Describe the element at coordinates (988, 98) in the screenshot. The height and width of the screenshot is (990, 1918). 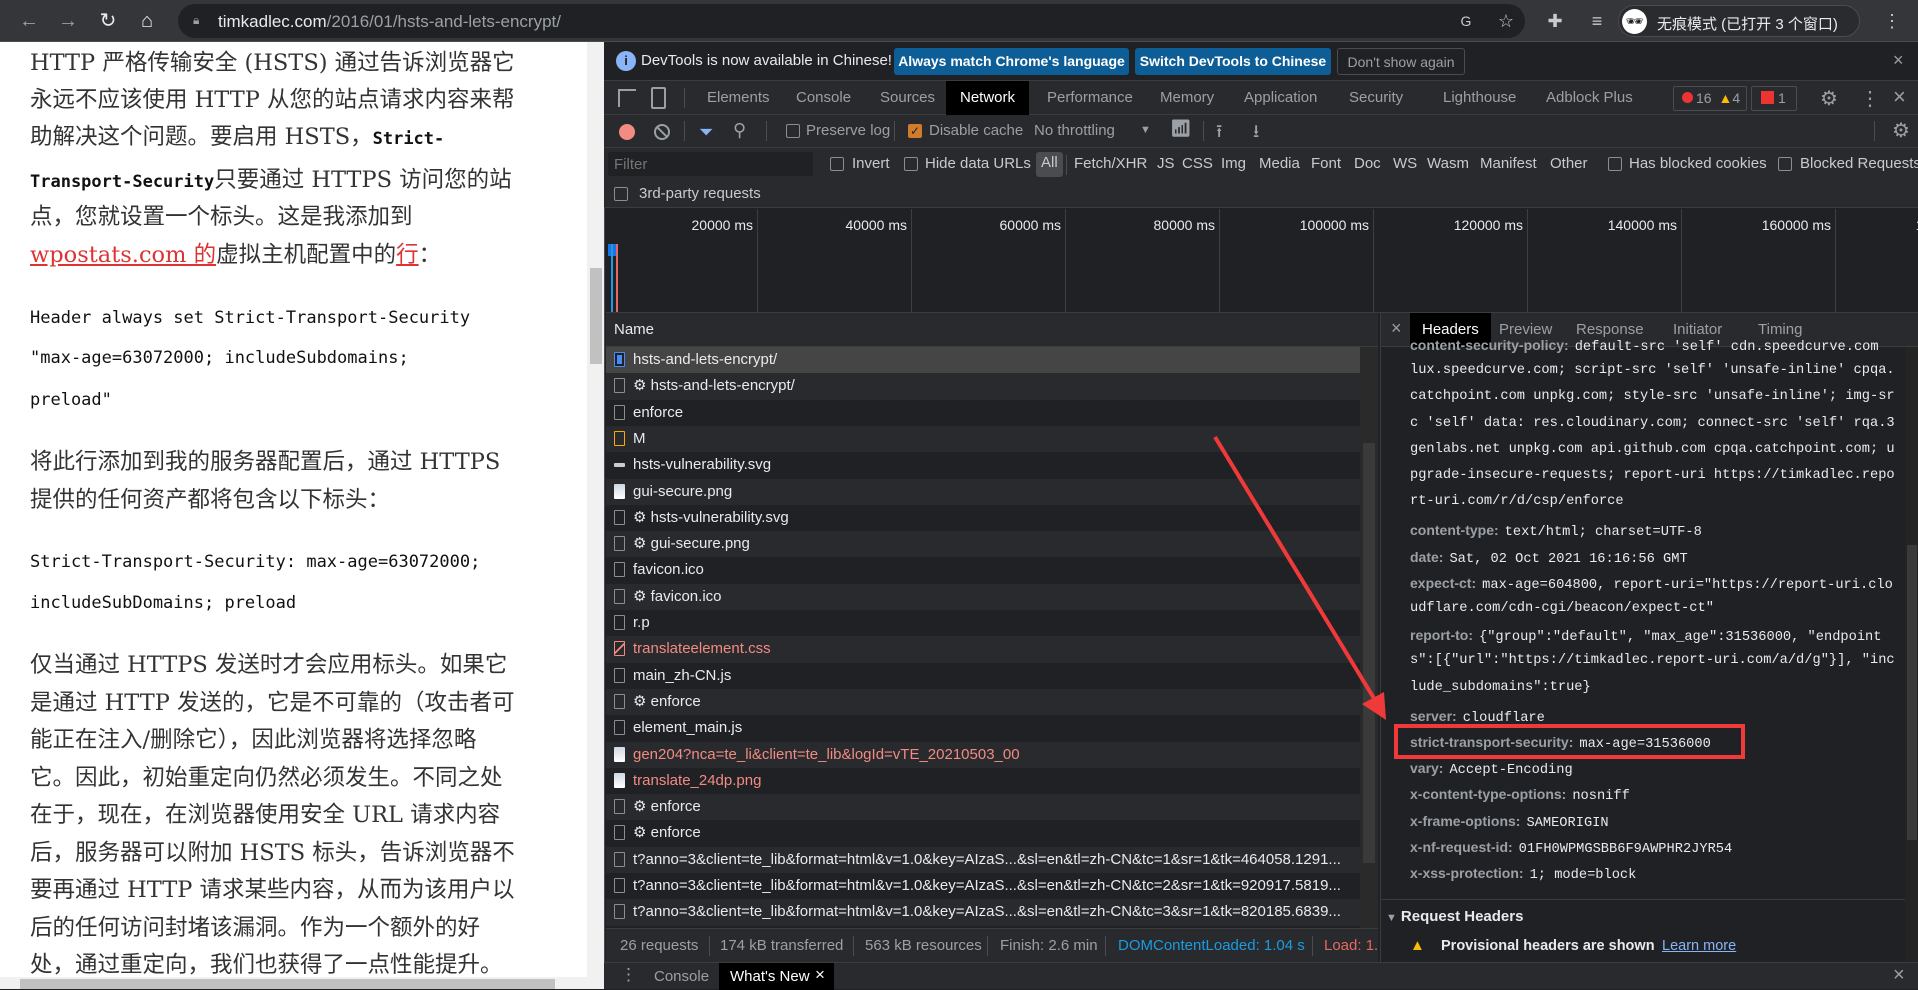
I see `tab-network: Network` at that location.